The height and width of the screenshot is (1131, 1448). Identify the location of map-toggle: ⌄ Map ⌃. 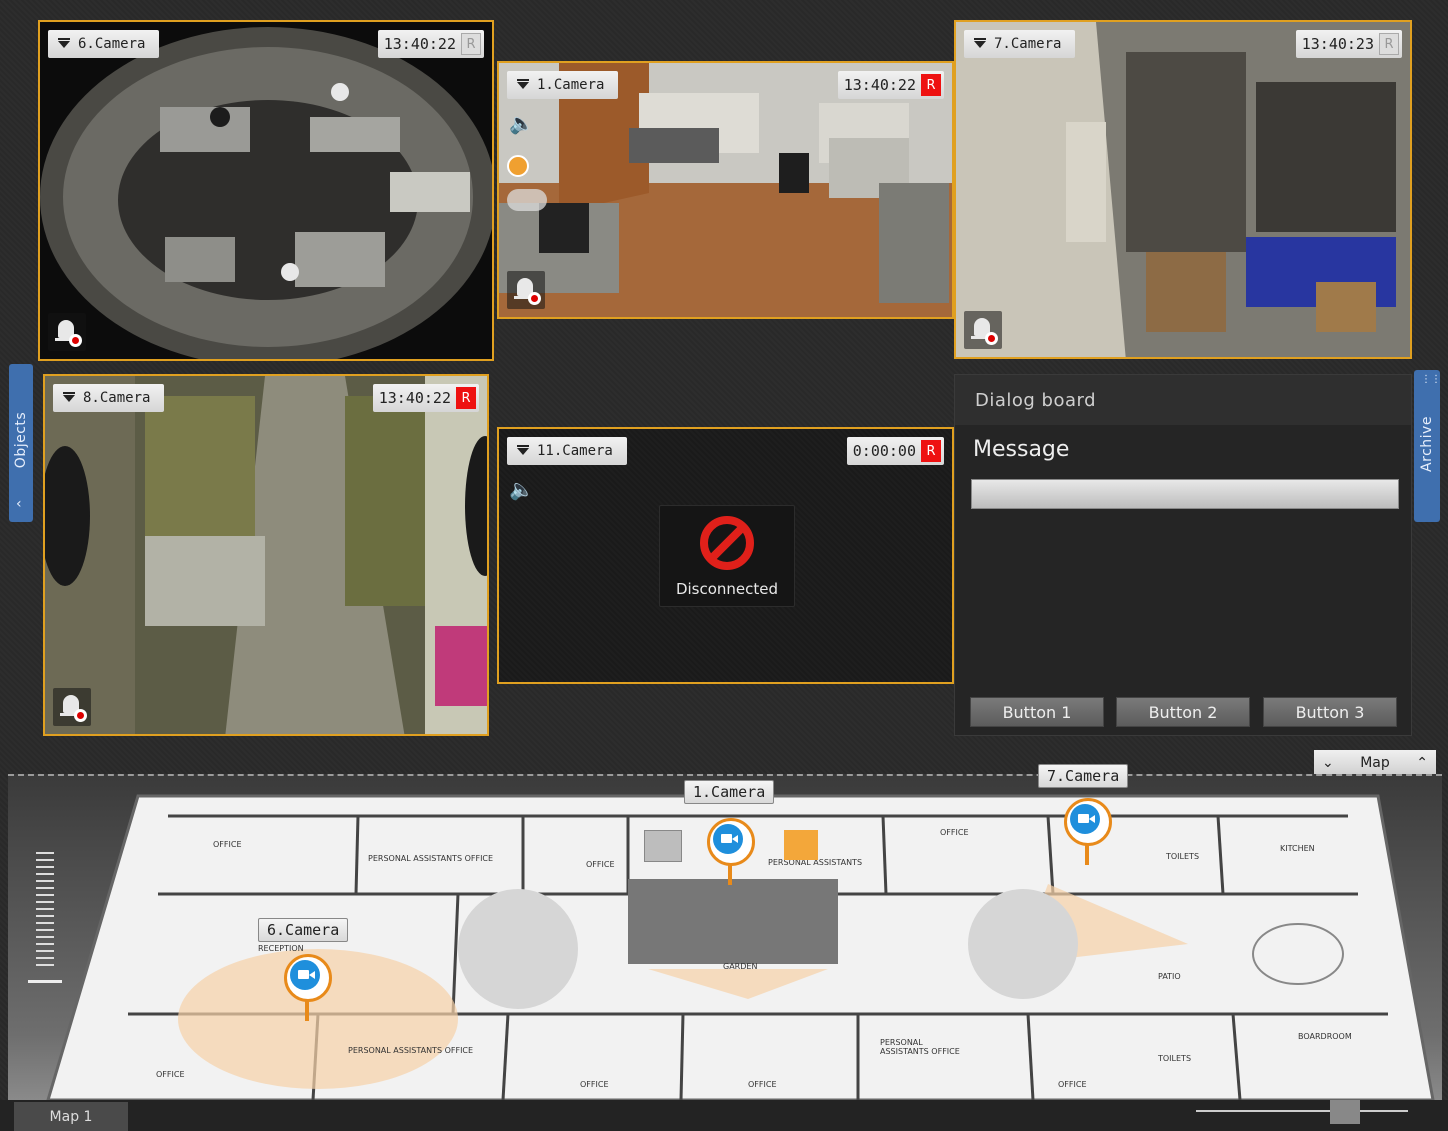
(1375, 763).